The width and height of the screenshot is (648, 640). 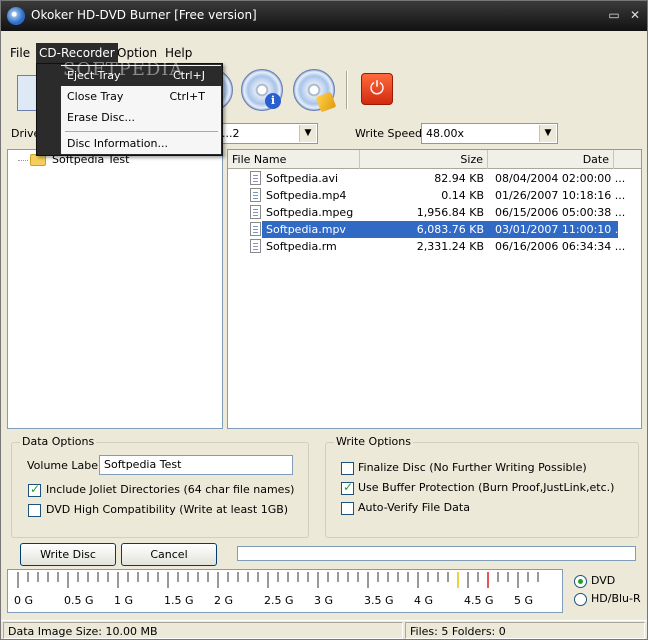 What do you see at coordinates (196, 465) in the screenshot?
I see `volume-label-input: Softpedia Test` at bounding box center [196, 465].